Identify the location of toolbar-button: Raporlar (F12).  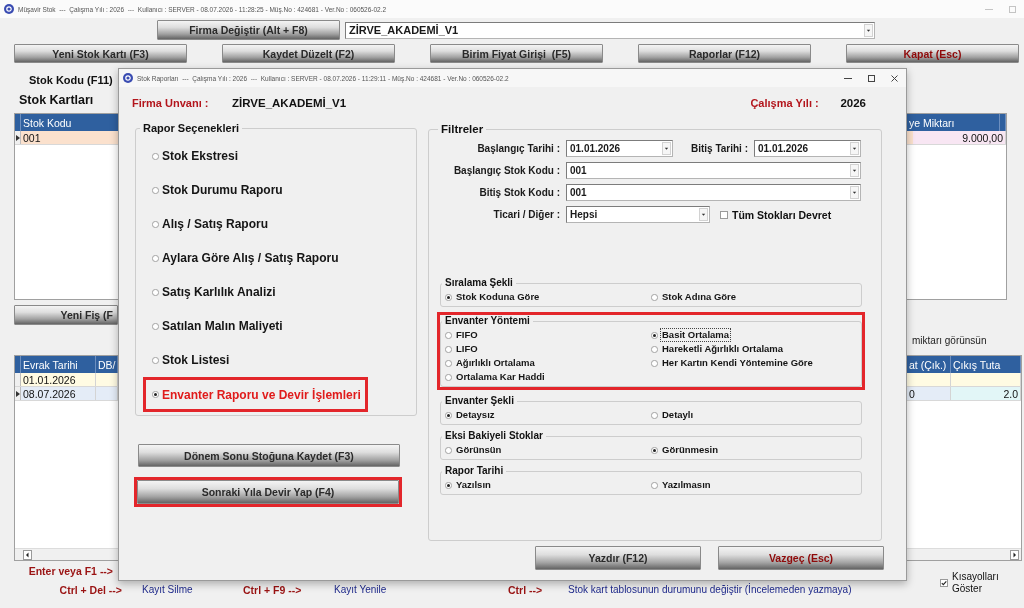
(724, 53).